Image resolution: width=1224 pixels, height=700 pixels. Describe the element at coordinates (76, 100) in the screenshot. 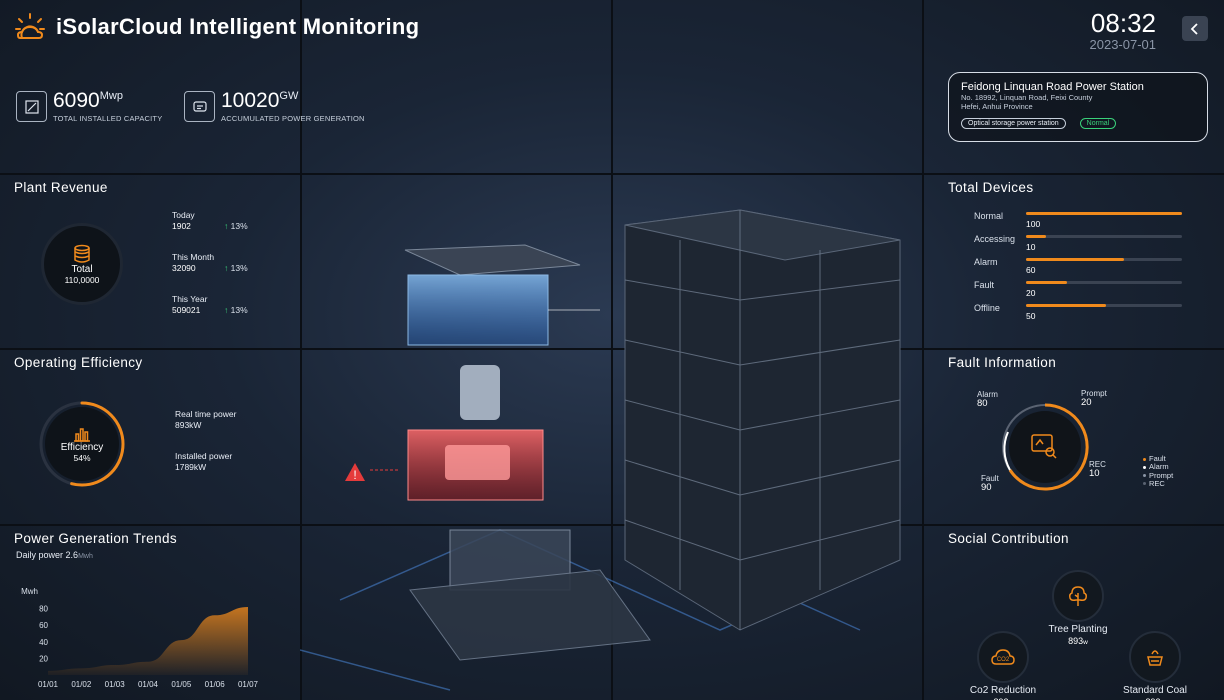

I see `stat-value: 6090` at that location.